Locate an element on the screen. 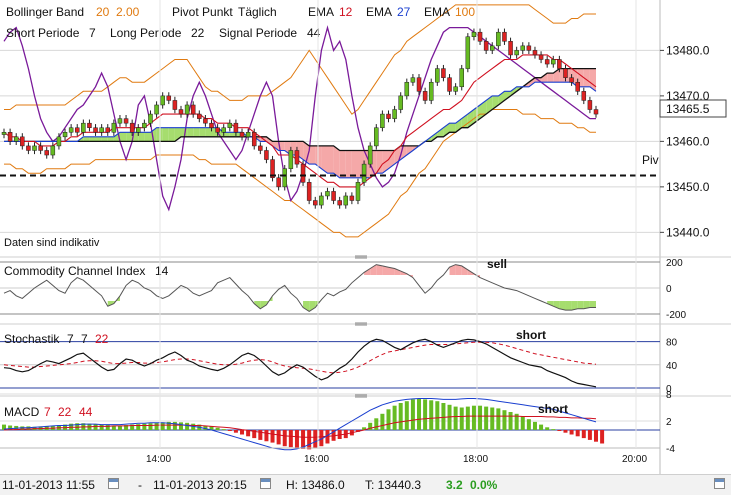  stochastic-panel: 80400 is located at coordinates (339, 366).